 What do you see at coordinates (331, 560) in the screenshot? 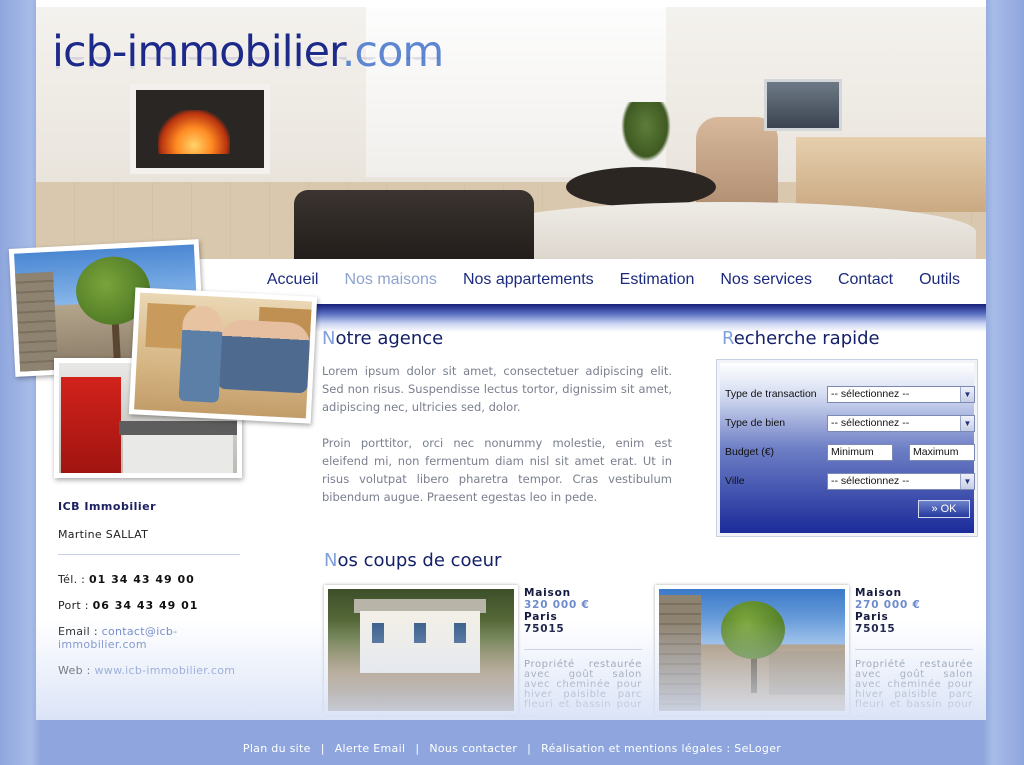
I see `favorites-title-initial: N` at bounding box center [331, 560].